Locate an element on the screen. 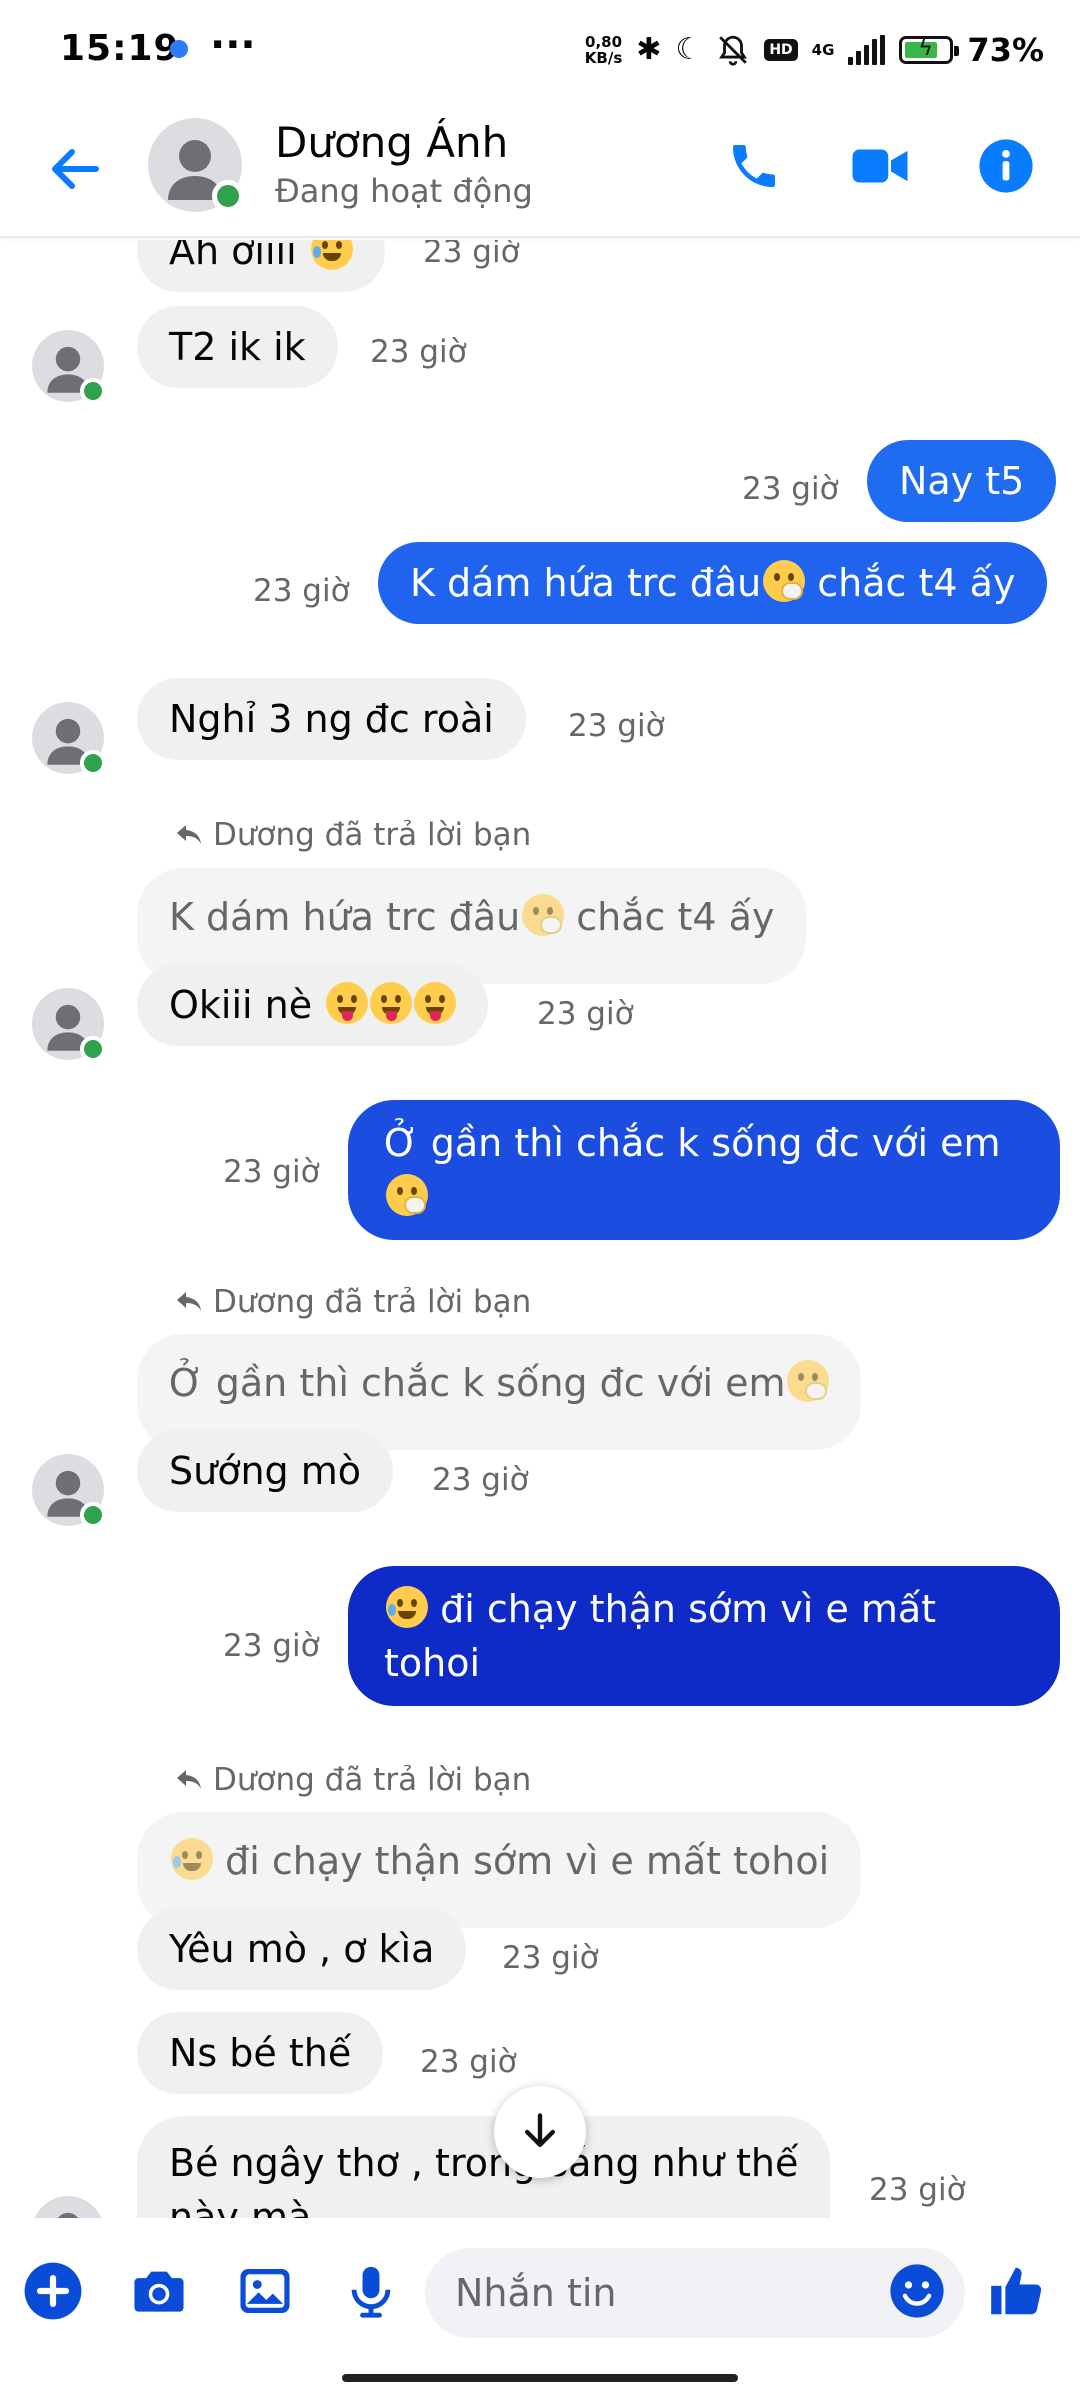 The image size is (1080, 2400). voice-call-button is located at coordinates (754, 166).